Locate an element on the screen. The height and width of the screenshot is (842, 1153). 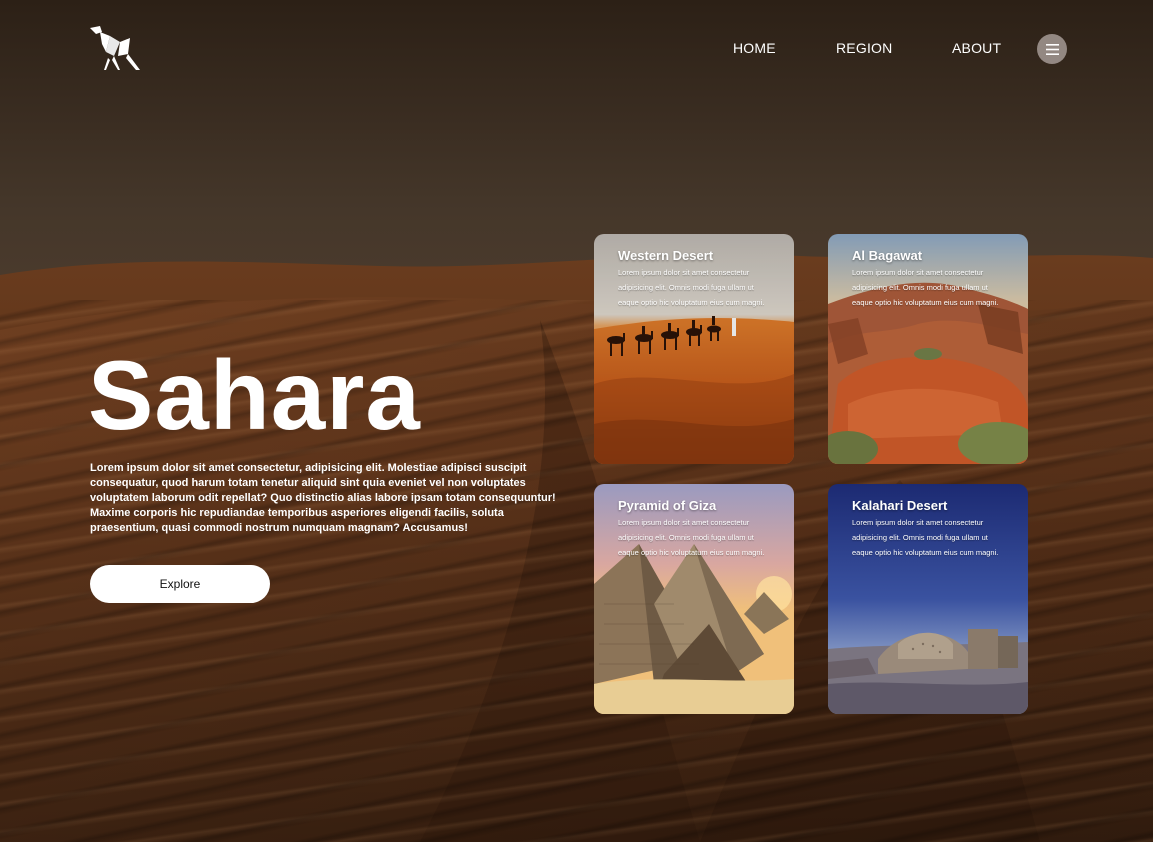
nav-item-home: HOME is located at coordinates (754, 48).